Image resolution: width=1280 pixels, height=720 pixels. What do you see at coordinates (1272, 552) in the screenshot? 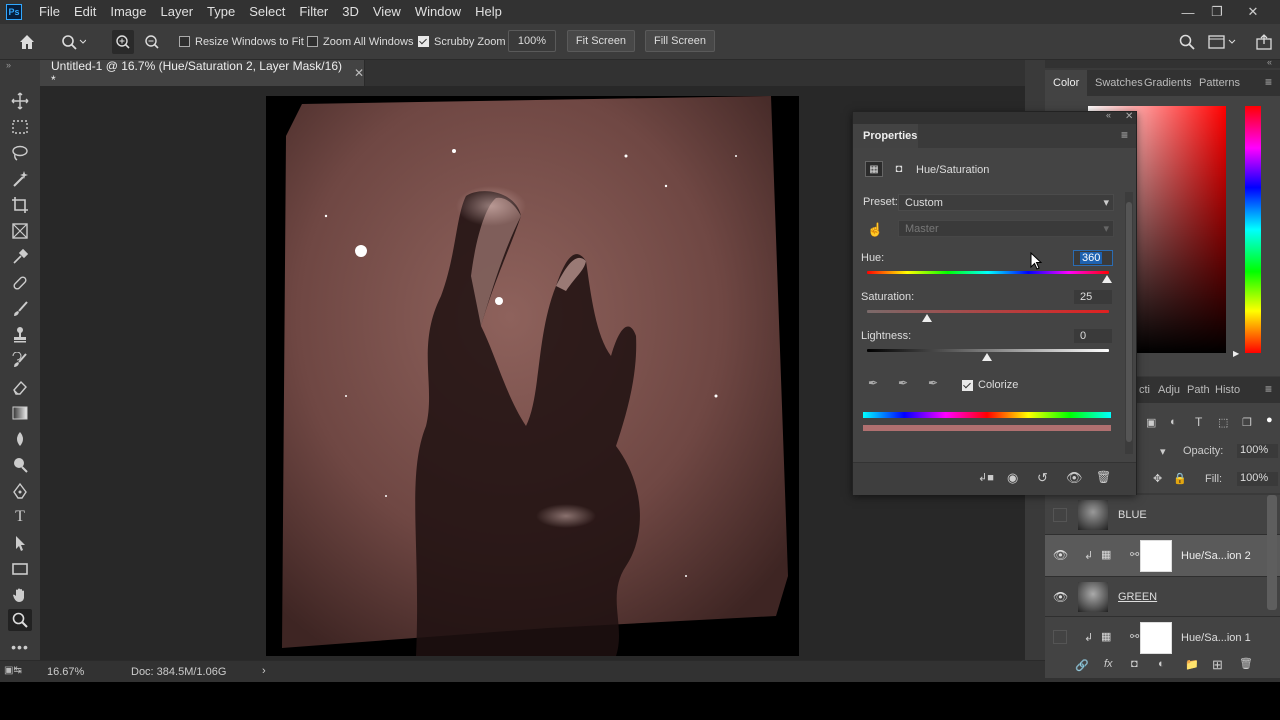
I see `layers-scrollbar` at bounding box center [1272, 552].